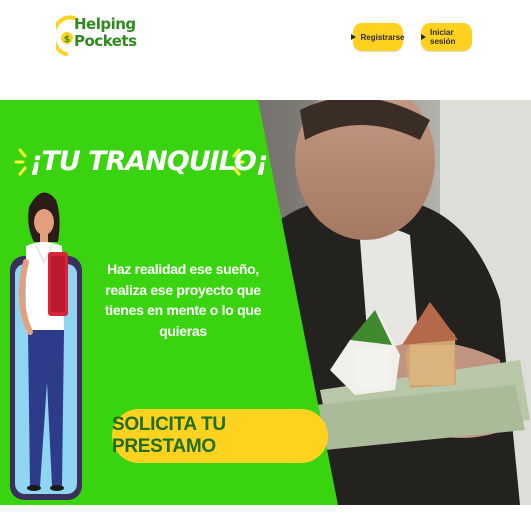 This screenshot has height=531, width=531. What do you see at coordinates (220, 436) in the screenshot?
I see `apply-loan-button: SOLICITA TU PRESTAMO` at bounding box center [220, 436].